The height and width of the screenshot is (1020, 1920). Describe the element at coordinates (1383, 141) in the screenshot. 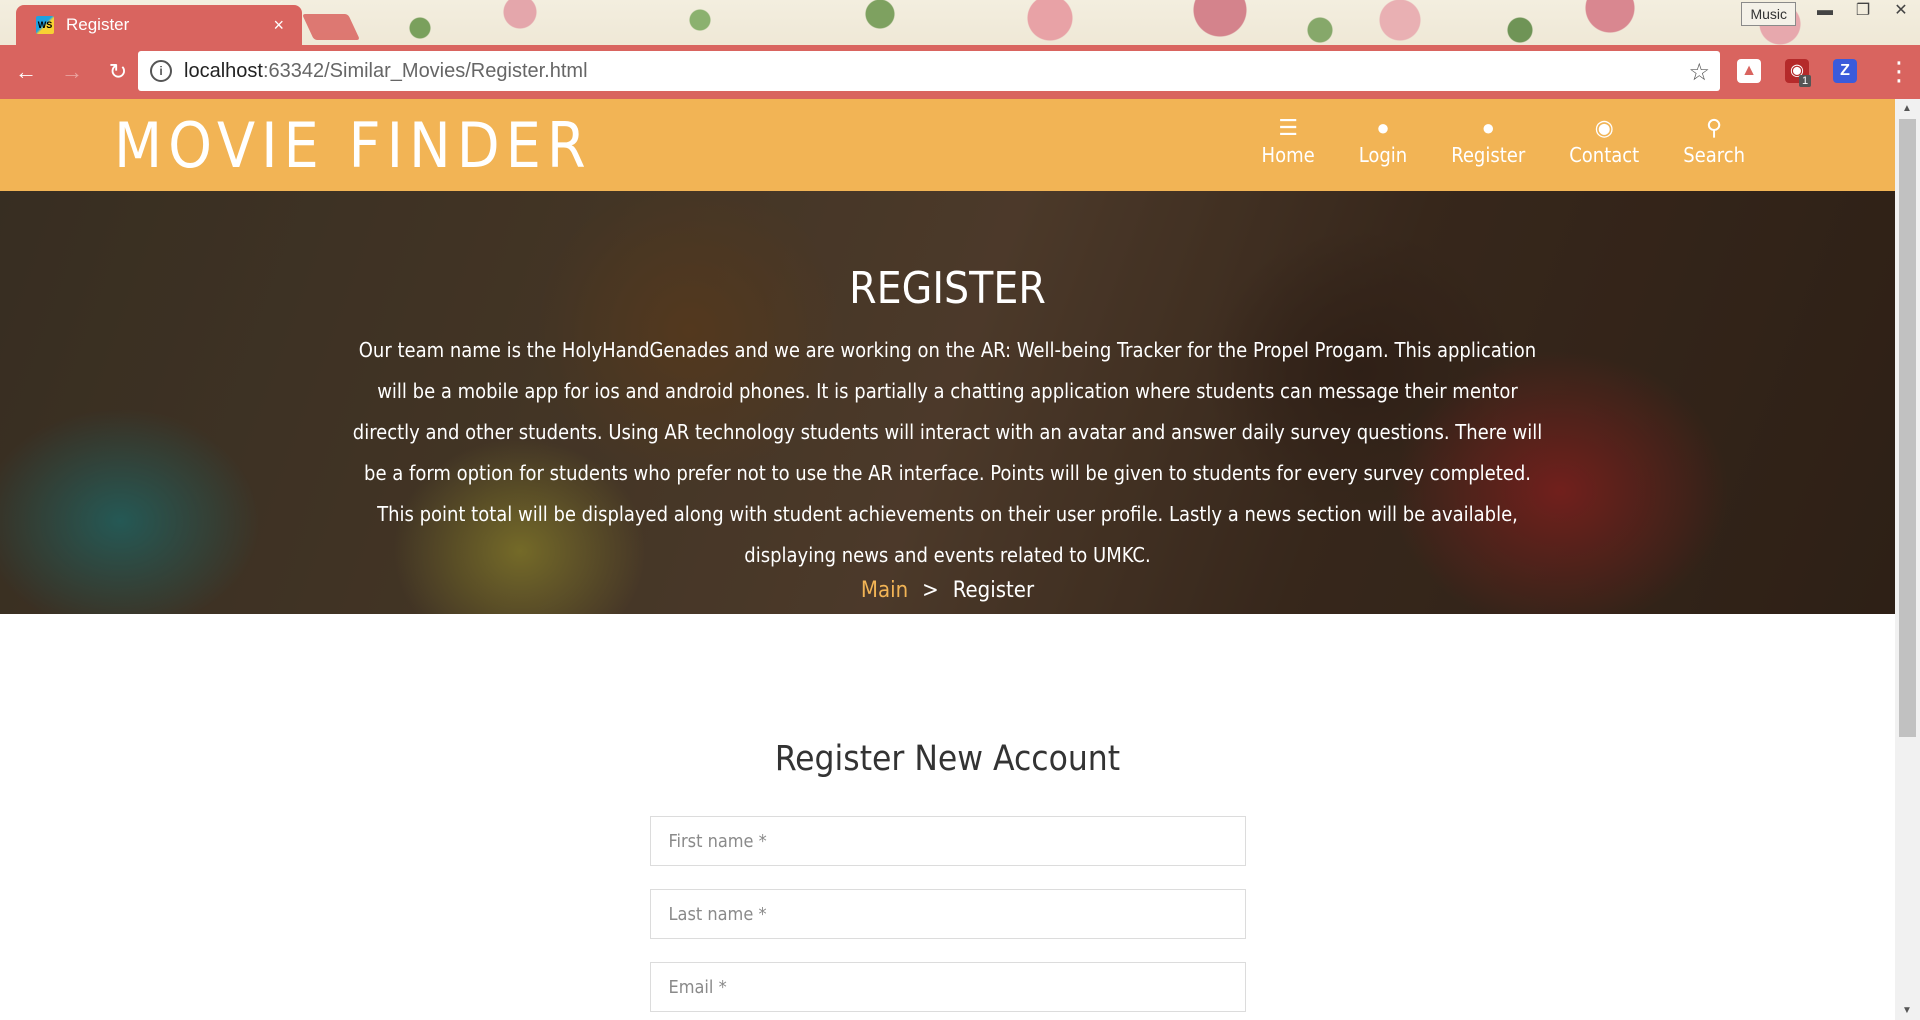

I see `nav-login: ● Login` at that location.